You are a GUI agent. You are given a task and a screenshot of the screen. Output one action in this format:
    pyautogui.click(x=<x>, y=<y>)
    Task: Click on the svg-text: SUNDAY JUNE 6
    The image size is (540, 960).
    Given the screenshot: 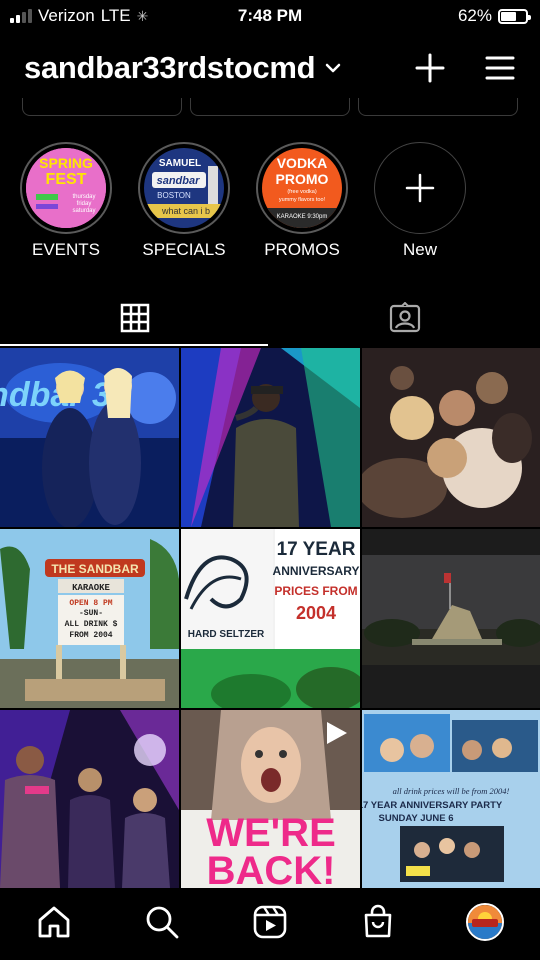 What is the action you would take?
    pyautogui.click(x=416, y=818)
    